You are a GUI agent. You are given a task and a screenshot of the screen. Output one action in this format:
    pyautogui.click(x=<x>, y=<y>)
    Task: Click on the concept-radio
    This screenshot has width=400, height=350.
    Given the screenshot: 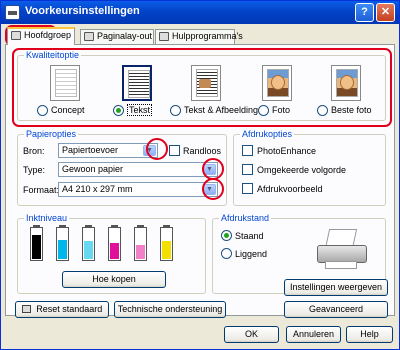 What is the action you would take?
    pyautogui.click(x=42, y=110)
    